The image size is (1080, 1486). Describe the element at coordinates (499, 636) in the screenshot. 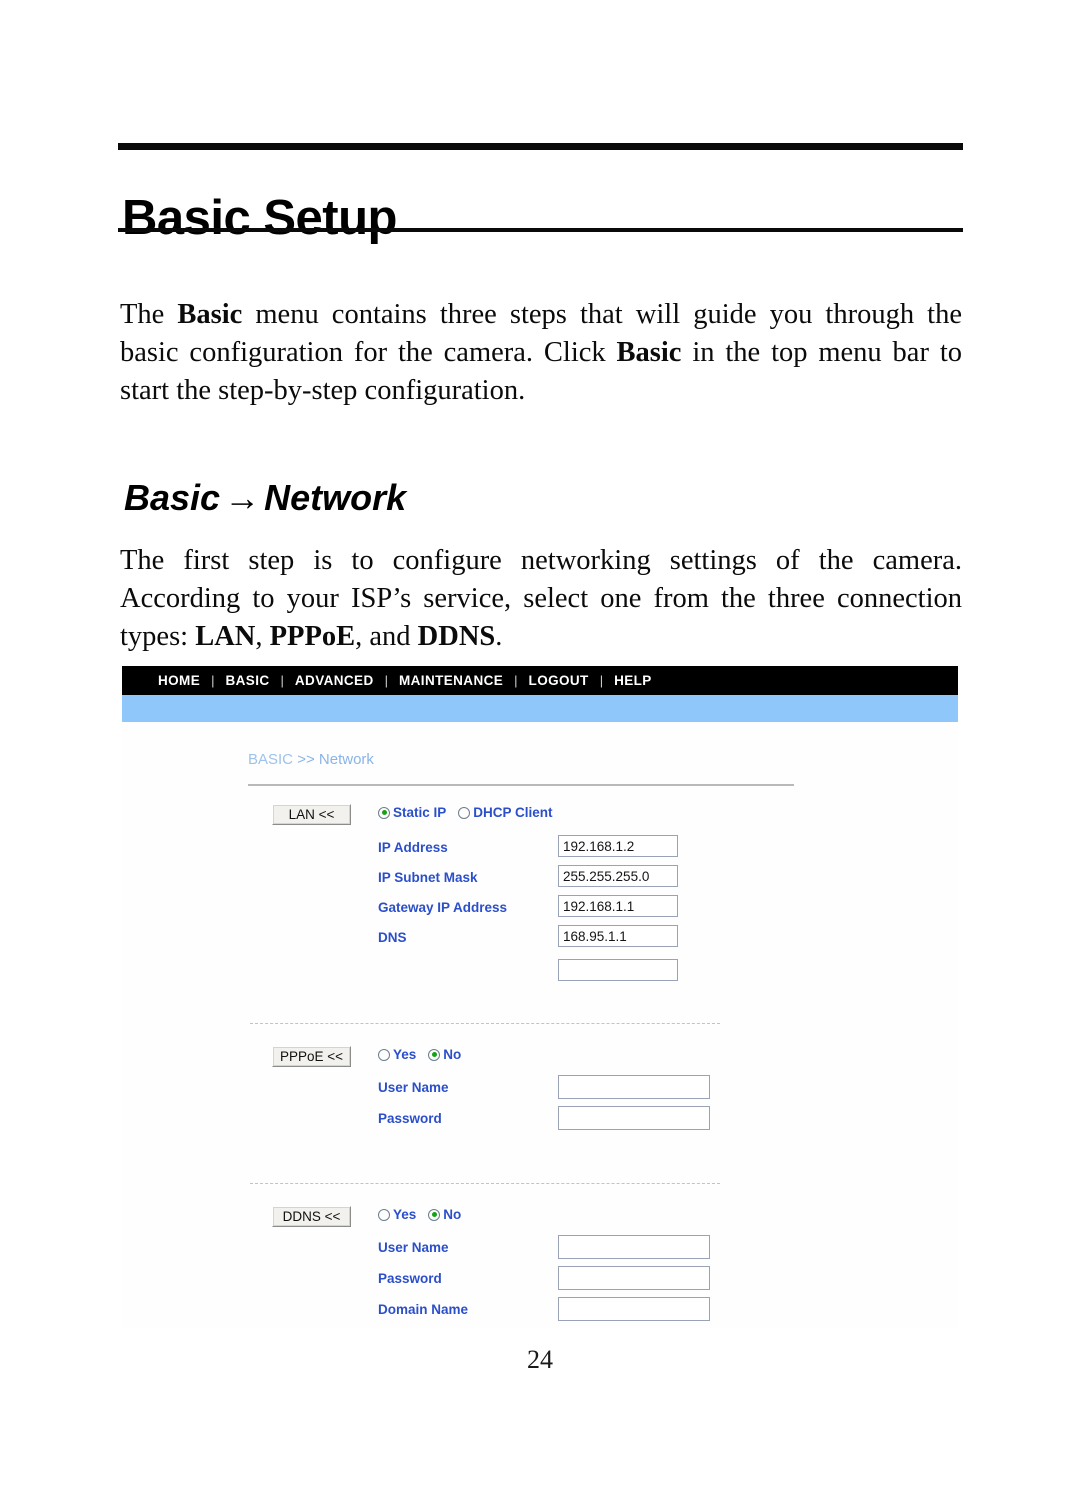

I see `section-text-4: .` at that location.